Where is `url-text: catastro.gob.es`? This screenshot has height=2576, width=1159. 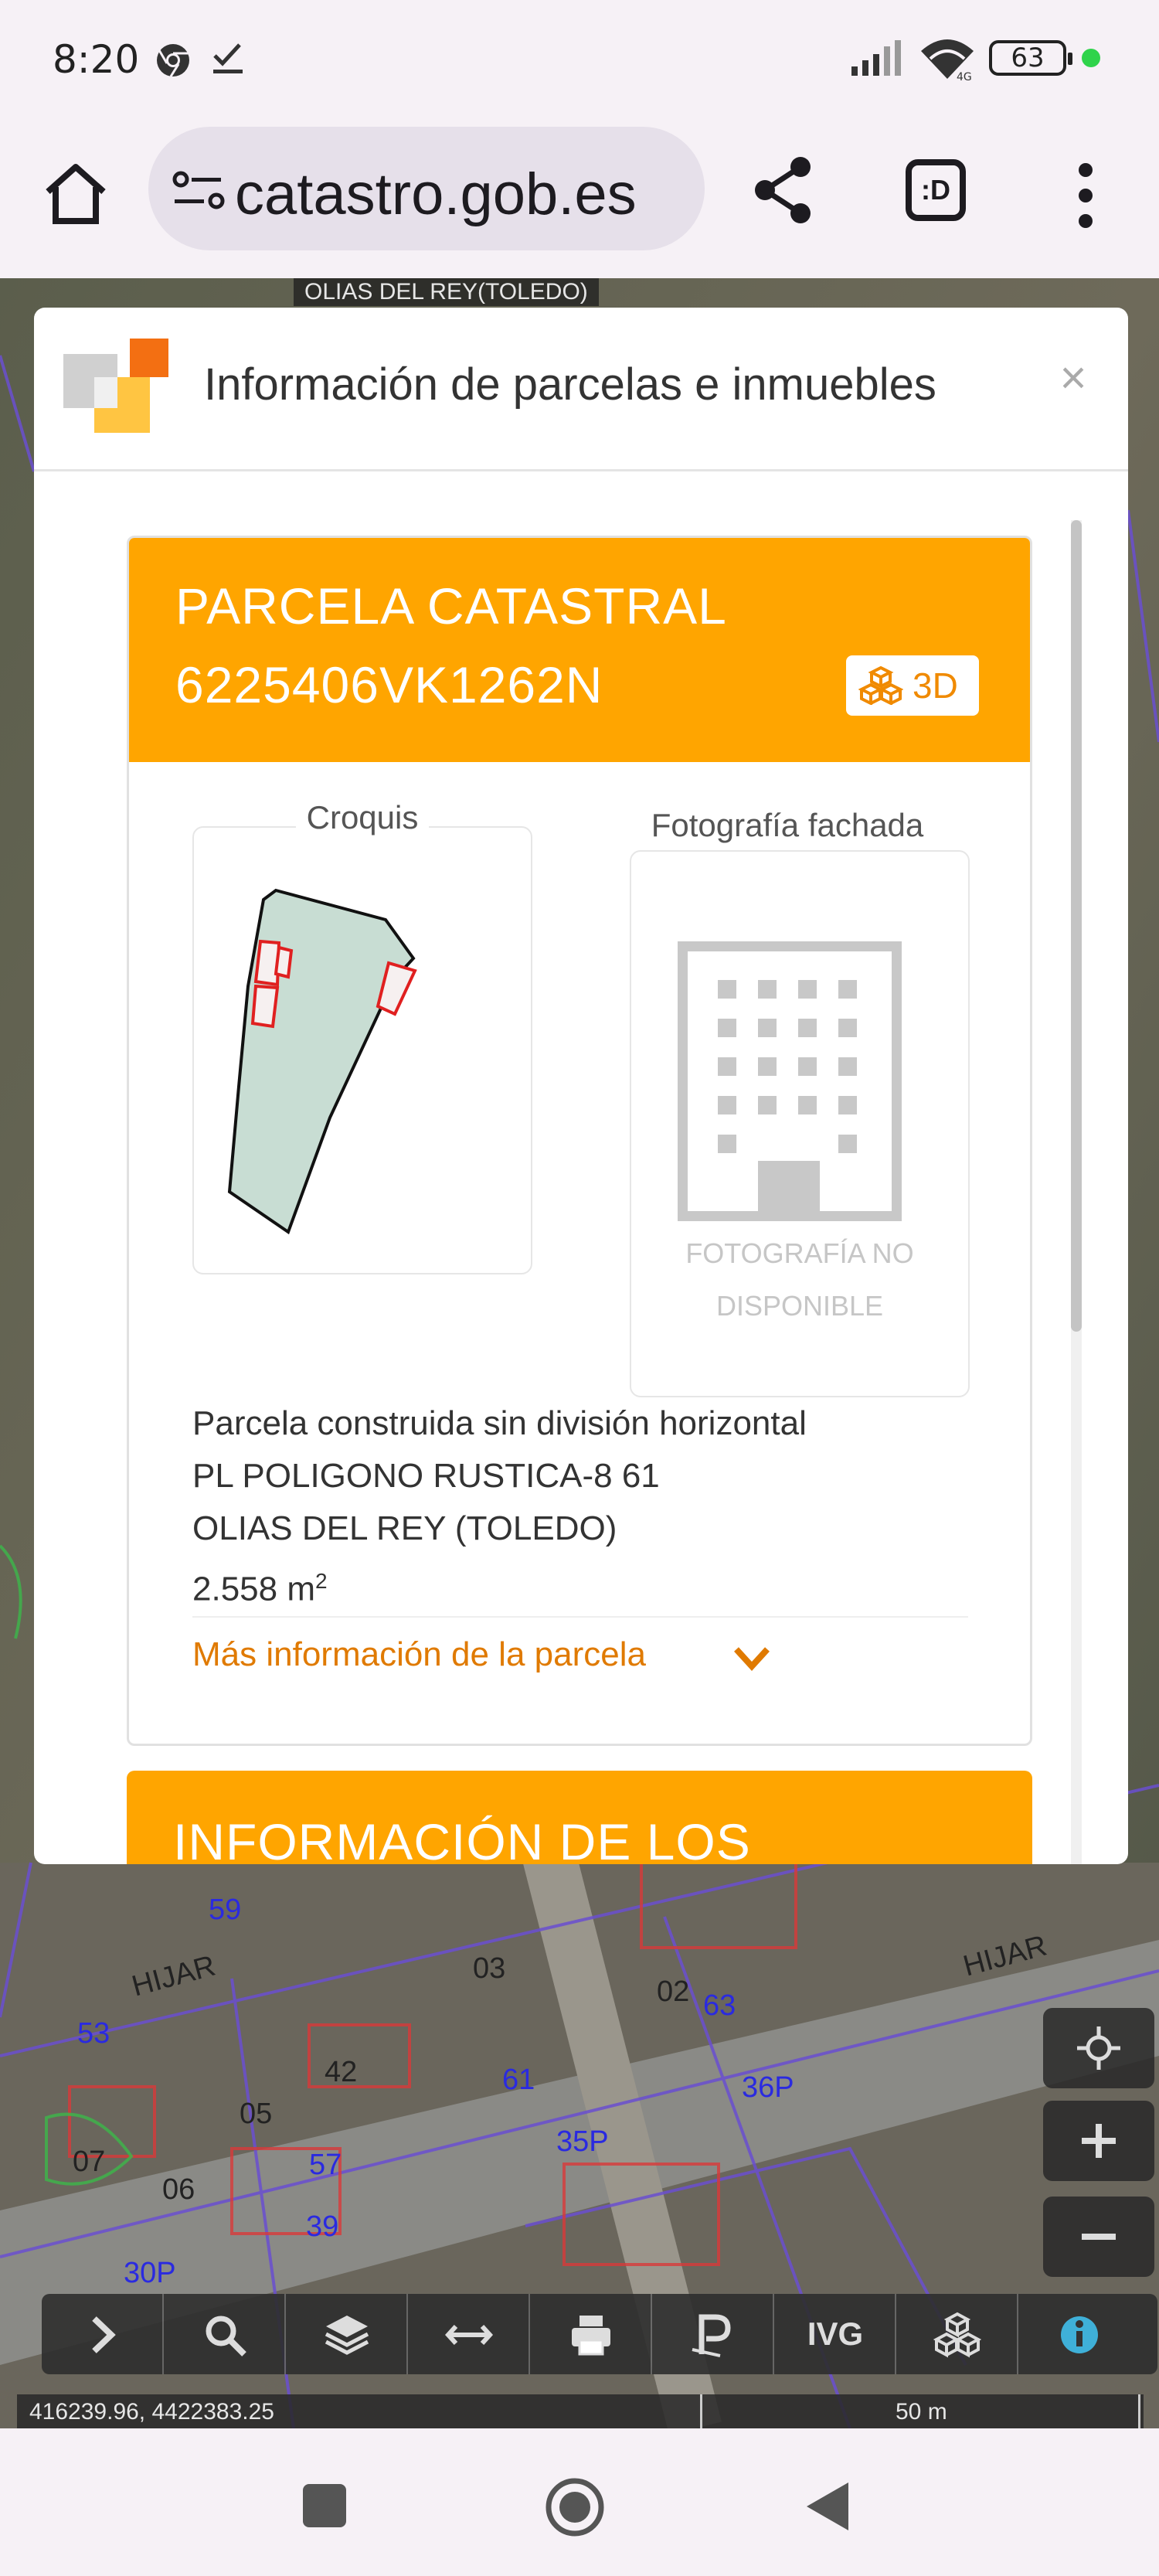
url-text: catastro.gob.es is located at coordinates (436, 194).